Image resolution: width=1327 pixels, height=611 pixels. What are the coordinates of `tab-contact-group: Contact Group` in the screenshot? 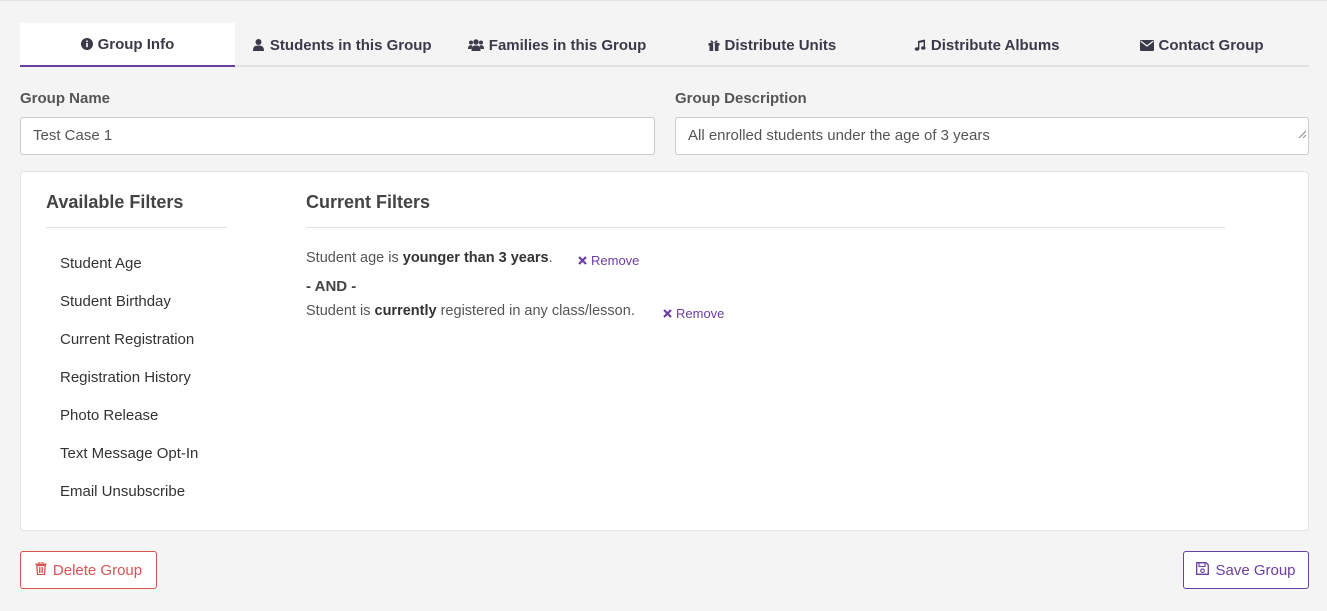 It's located at (1201, 45).